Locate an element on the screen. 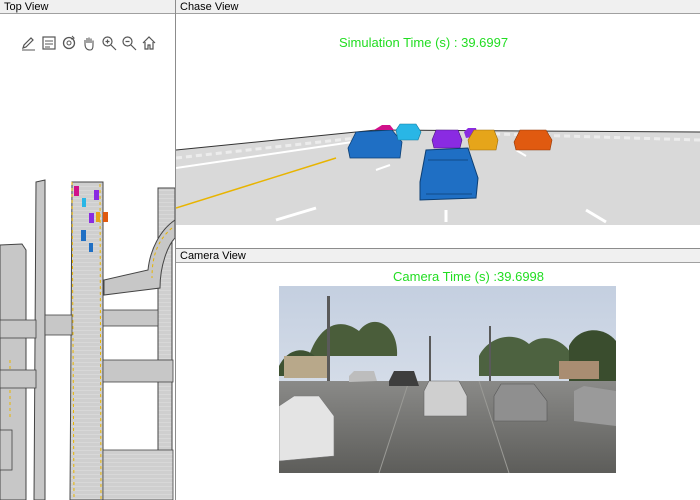 This screenshot has width=700, height=500. zoom-in-icon is located at coordinates (109, 43).